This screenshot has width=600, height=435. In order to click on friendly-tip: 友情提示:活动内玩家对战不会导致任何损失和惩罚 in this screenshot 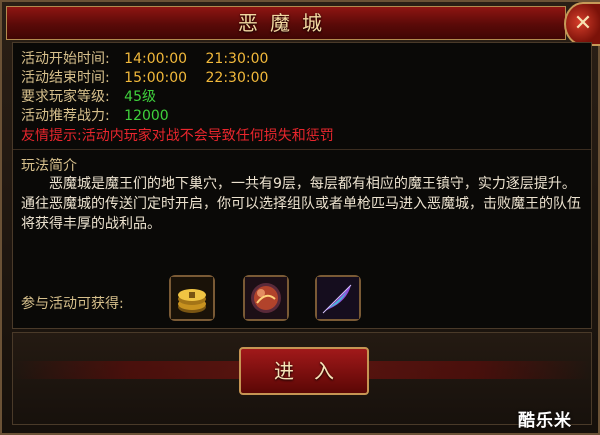, I will do `click(177, 136)`.